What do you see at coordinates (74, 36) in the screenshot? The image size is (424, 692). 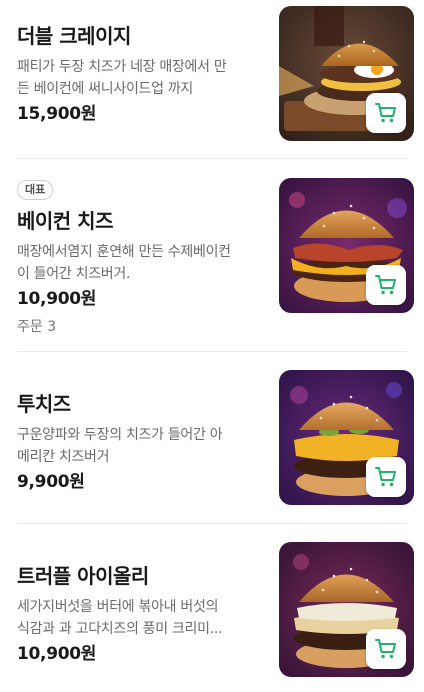 I see `menu-item-name: 더블 크레이지` at bounding box center [74, 36].